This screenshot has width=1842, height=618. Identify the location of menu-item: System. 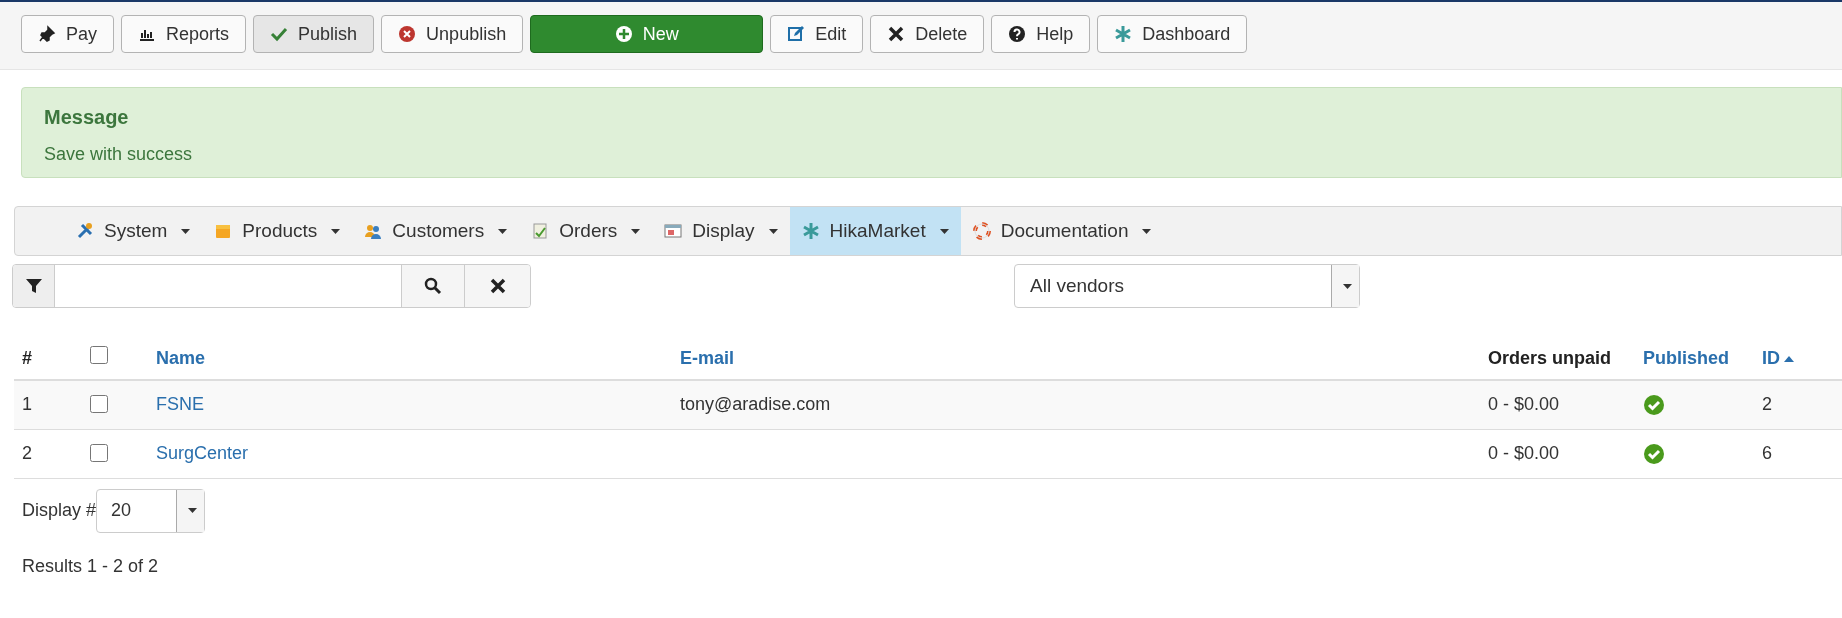
(133, 231).